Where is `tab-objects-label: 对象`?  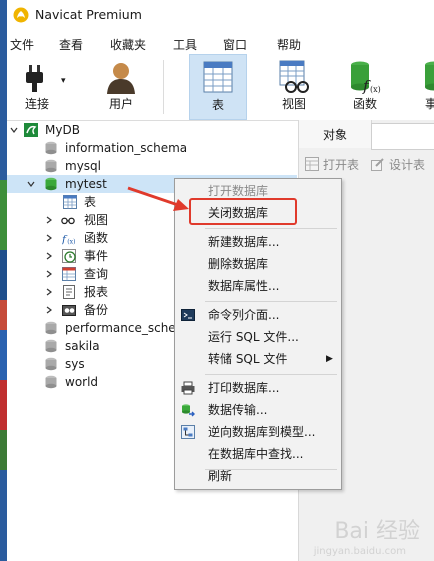 tab-objects-label: 对象 is located at coordinates (335, 135).